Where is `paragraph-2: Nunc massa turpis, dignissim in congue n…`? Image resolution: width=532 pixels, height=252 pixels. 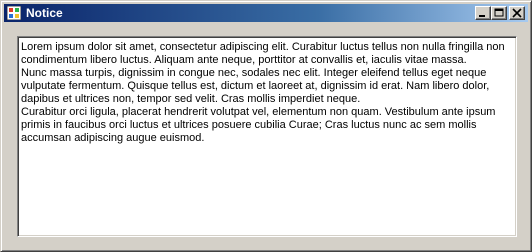 paragraph-2: Nunc massa turpis, dignissim in congue n… is located at coordinates (255, 86).